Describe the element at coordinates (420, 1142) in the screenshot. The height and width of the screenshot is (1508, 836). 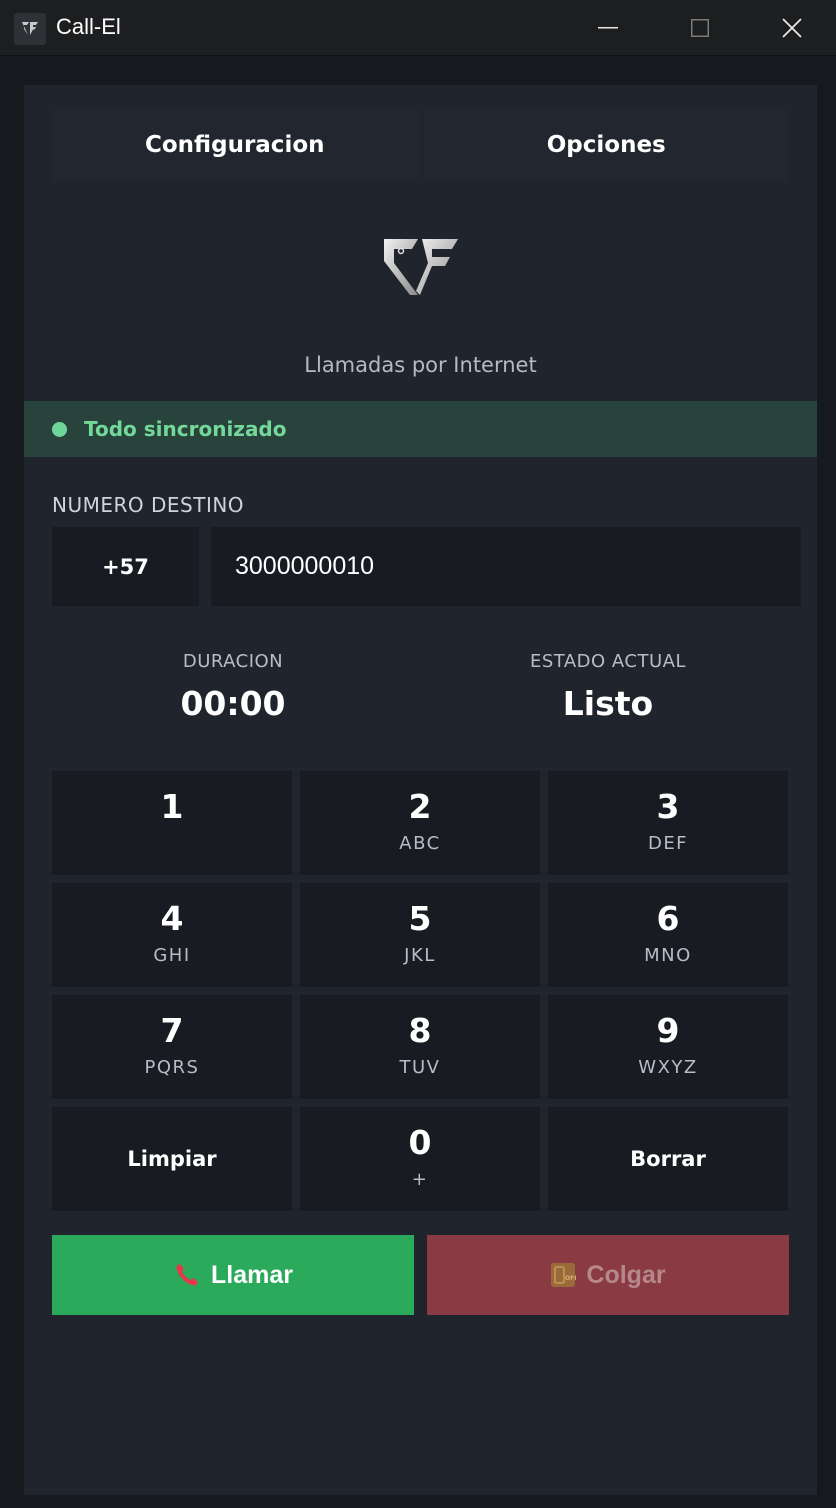
I see `key-digit: 0` at that location.